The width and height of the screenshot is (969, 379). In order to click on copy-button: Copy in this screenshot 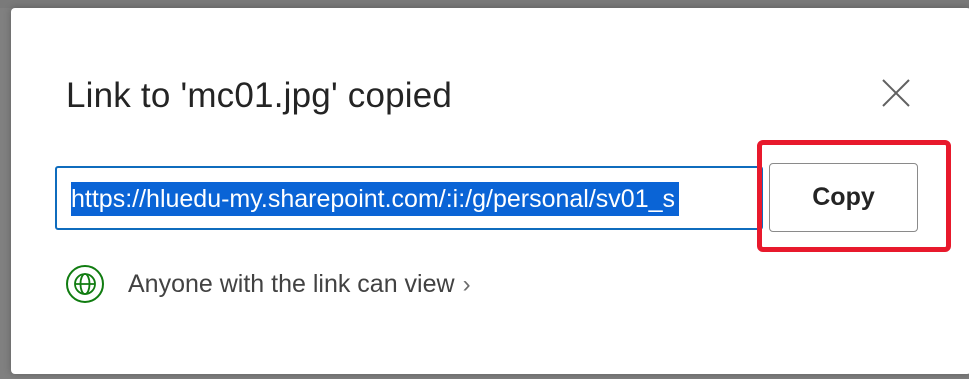, I will do `click(843, 197)`.